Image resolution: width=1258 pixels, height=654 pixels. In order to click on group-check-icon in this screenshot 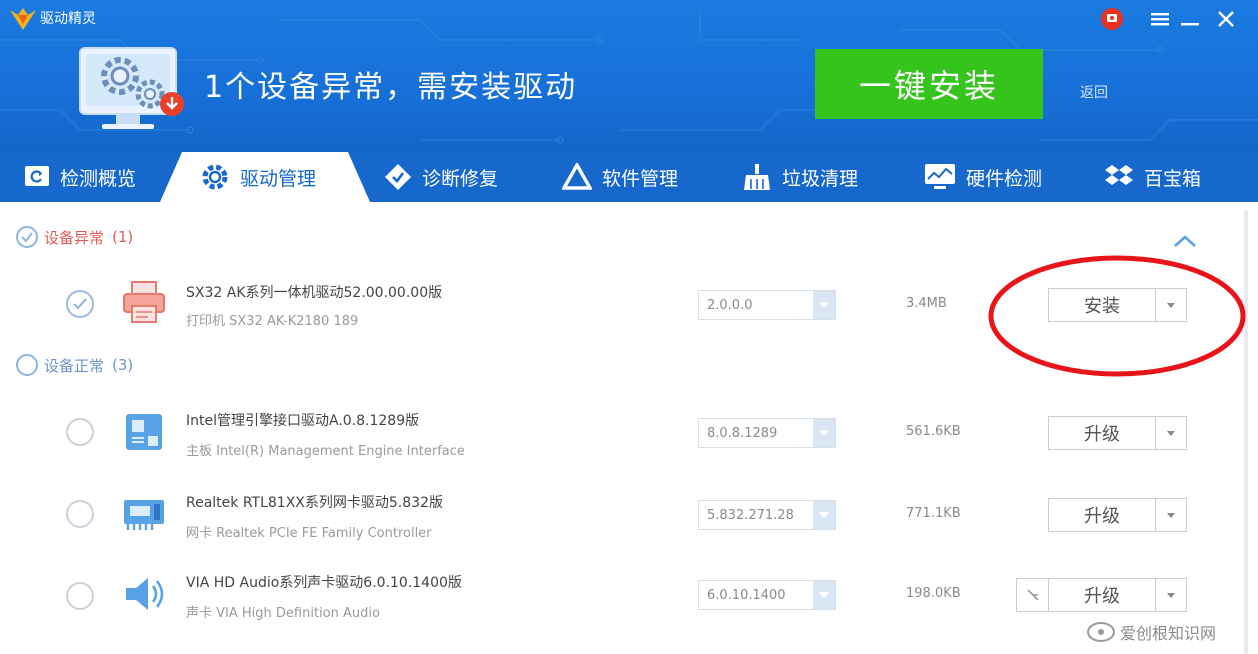, I will do `click(27, 237)`.